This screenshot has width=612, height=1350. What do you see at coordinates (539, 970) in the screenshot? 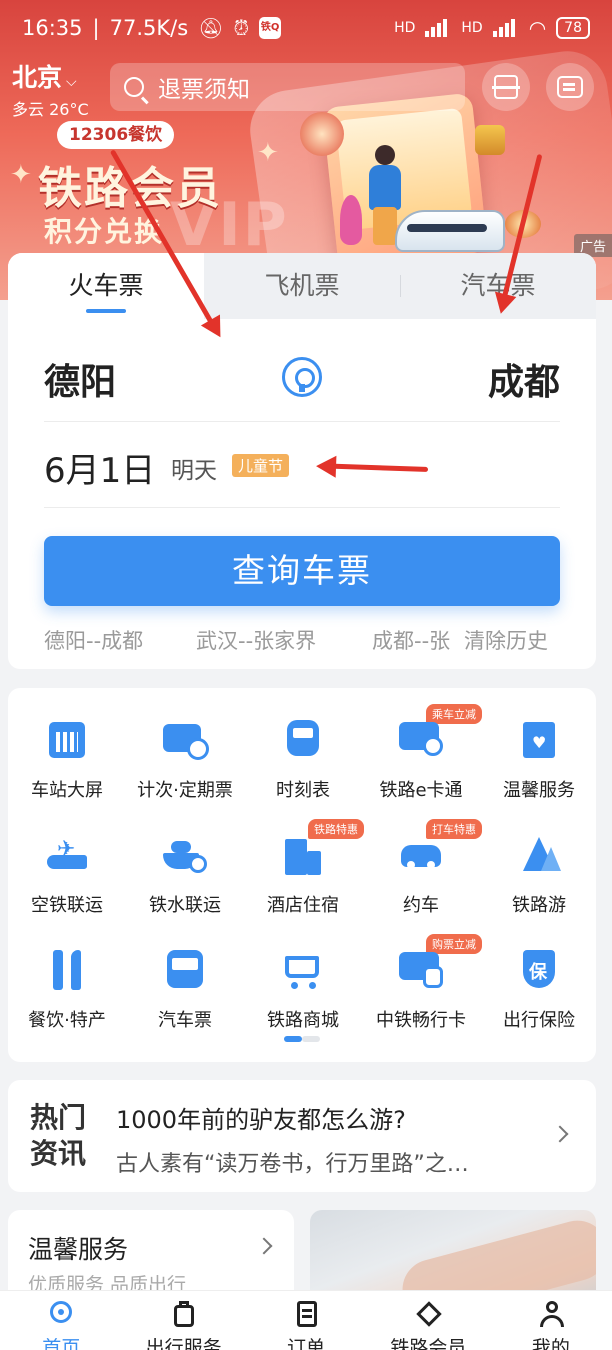
I see `shield-insurance-icon: 保` at bounding box center [539, 970].